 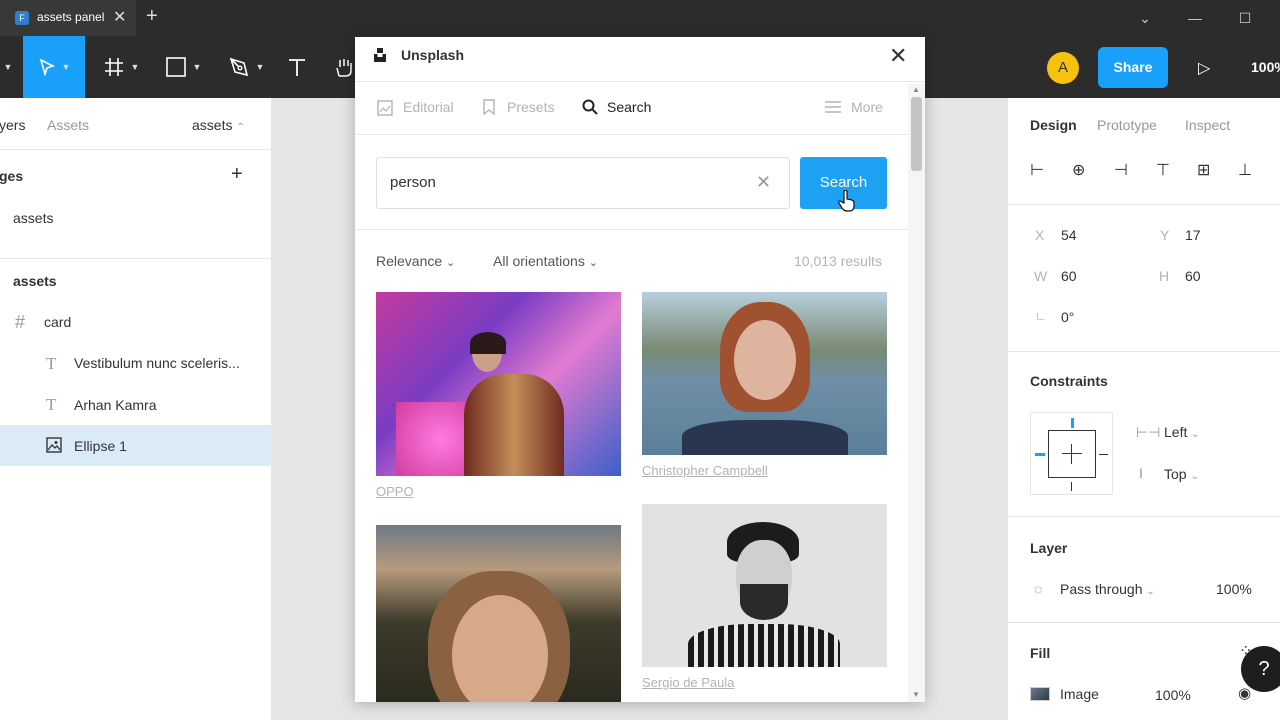 I want to click on fill-header: Fill, so click(x=1040, y=653).